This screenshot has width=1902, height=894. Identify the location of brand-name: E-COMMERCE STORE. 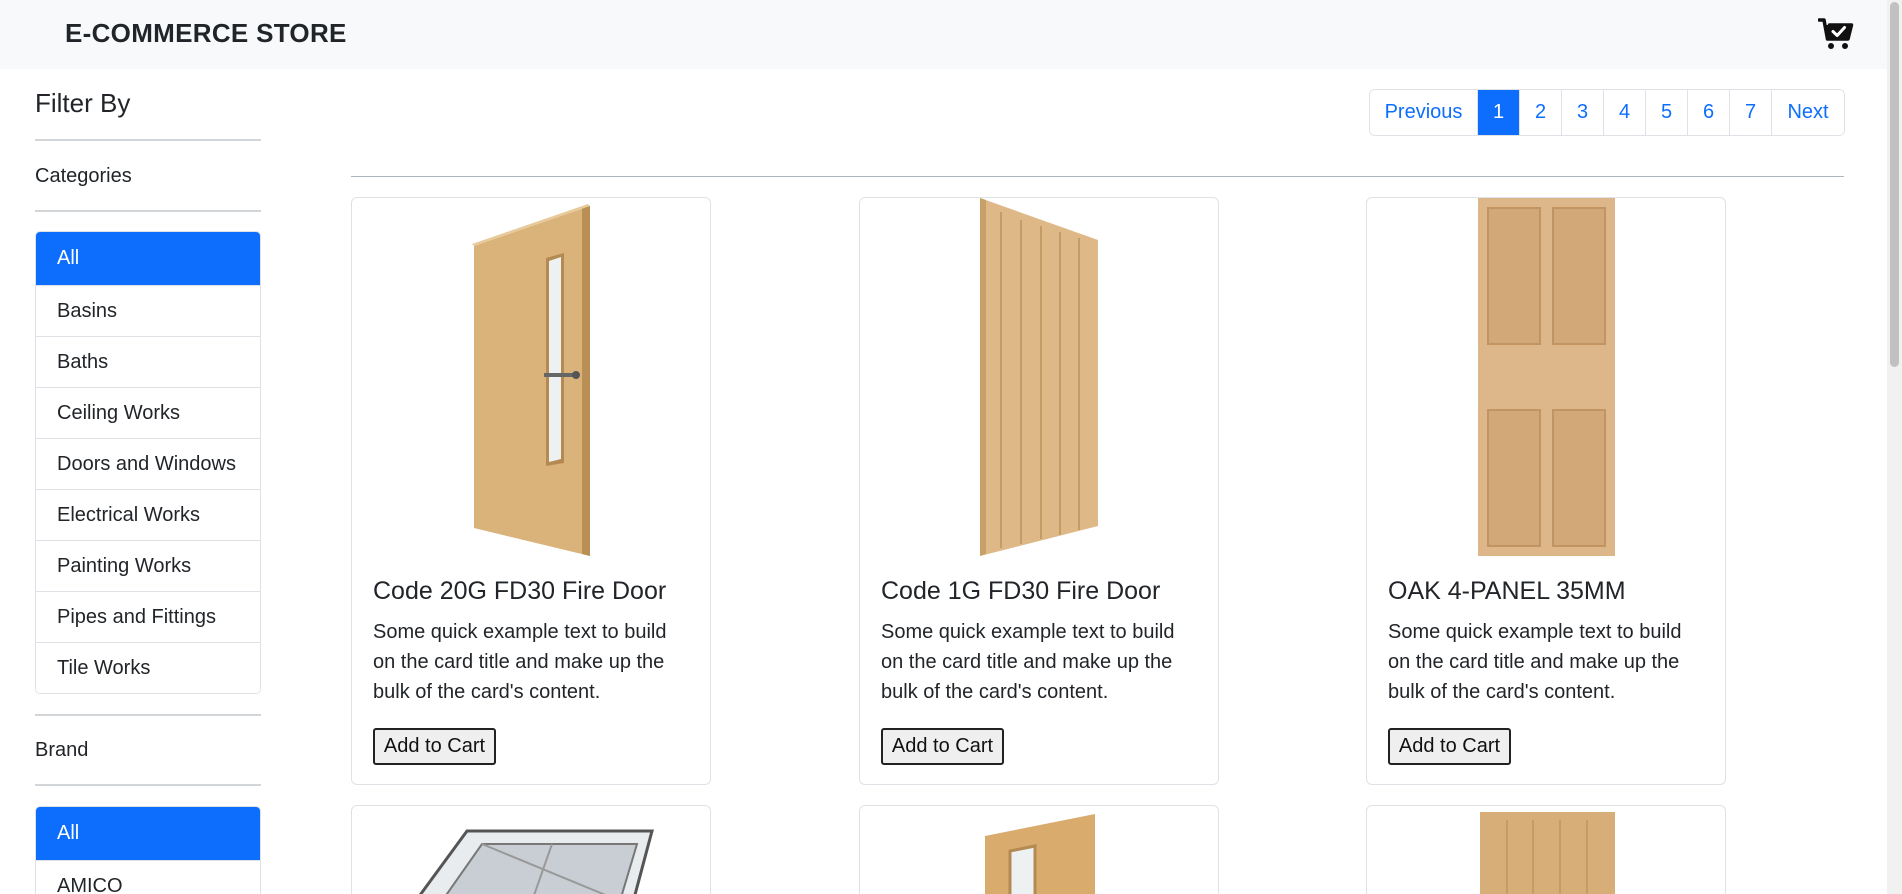
(206, 33).